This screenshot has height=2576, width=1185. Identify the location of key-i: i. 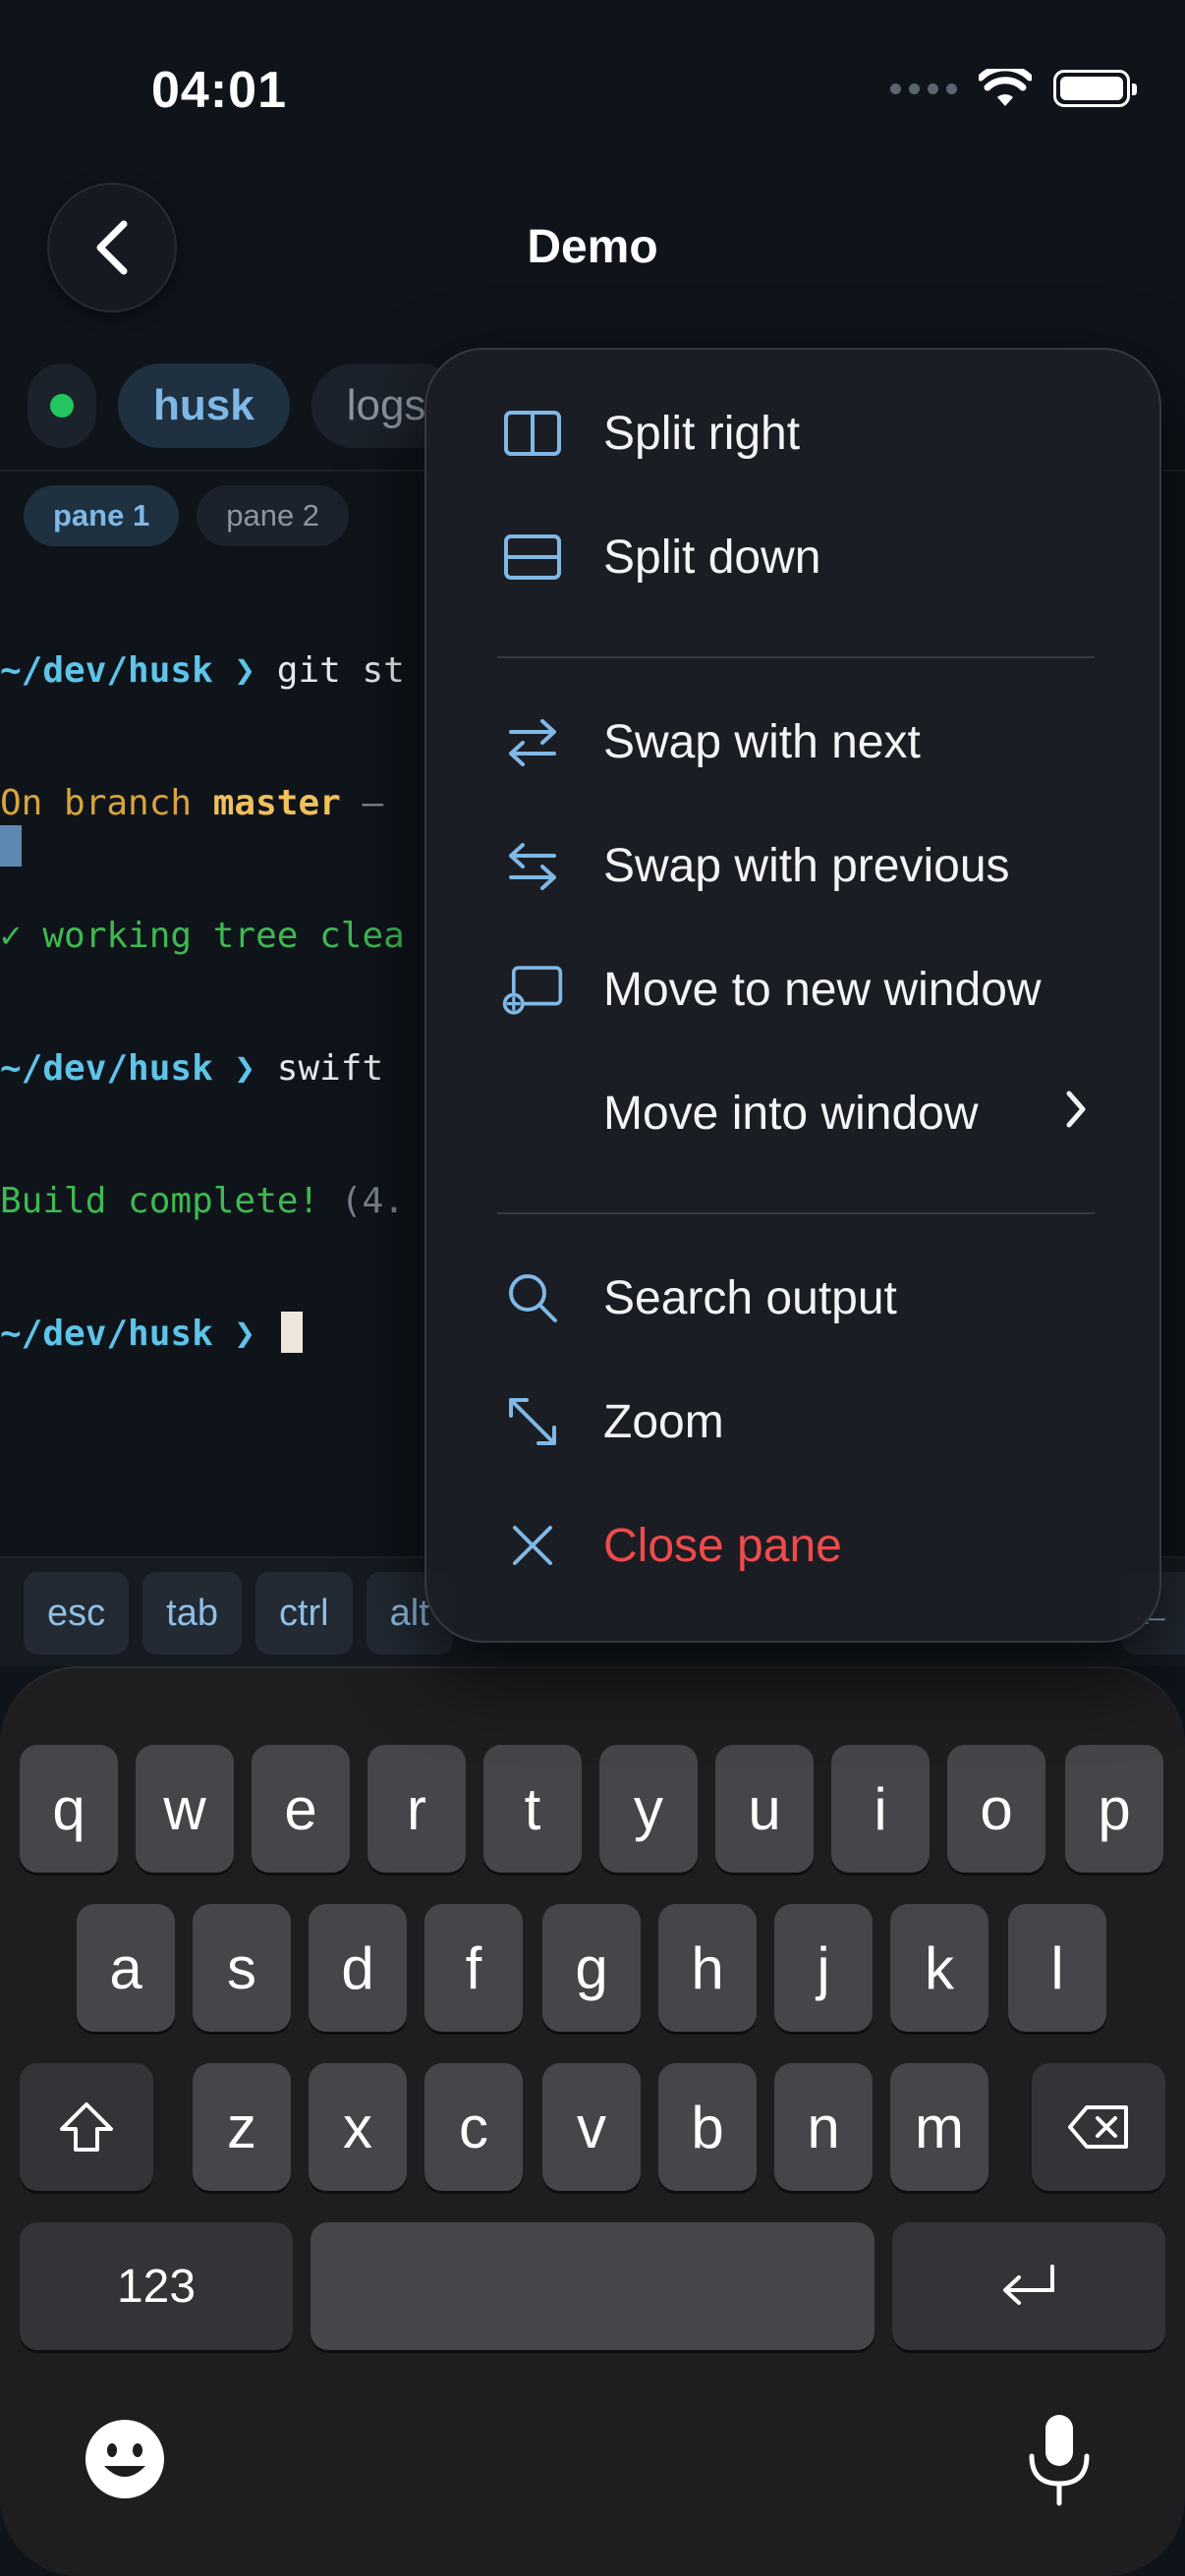
(881, 1809).